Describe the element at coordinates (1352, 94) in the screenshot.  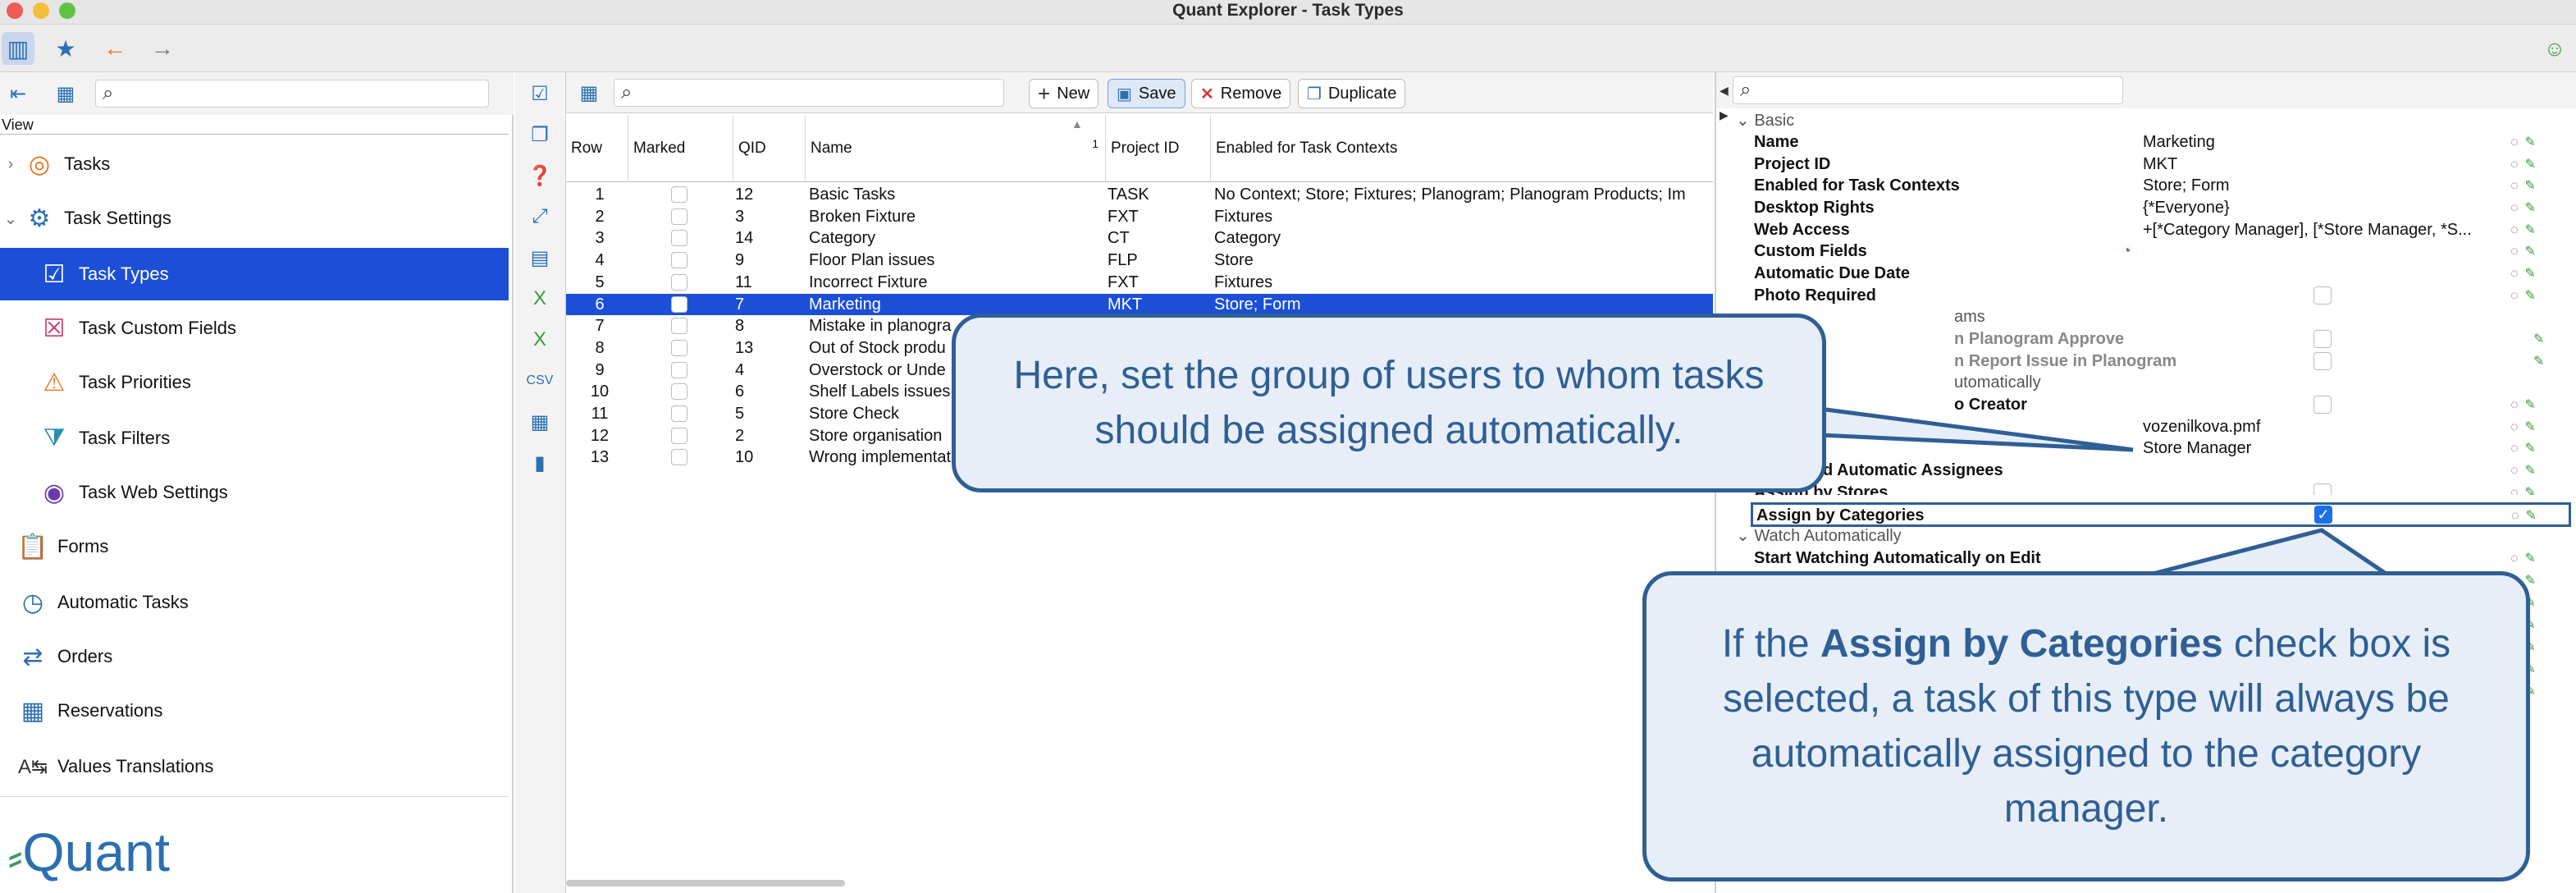
I see `duplicate-button: ❐ Duplicate` at that location.